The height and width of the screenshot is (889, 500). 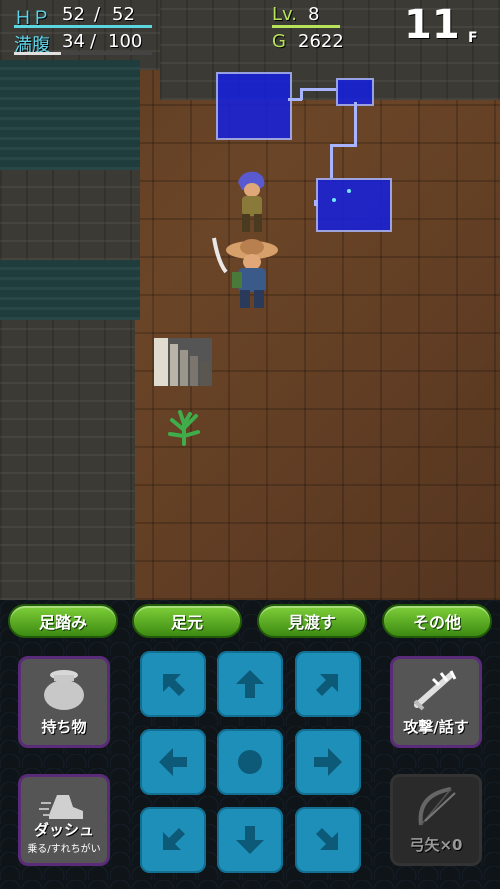 I want to click on bow-arrow-icon, so click(x=437, y=806).